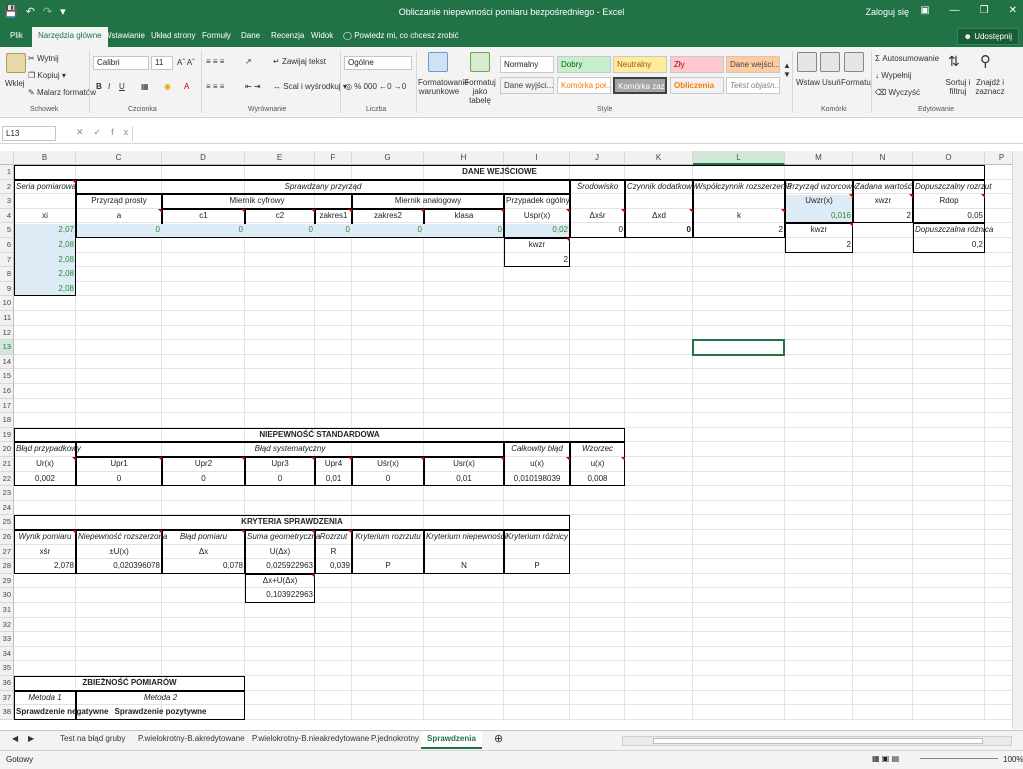 The image size is (1023, 769). Describe the element at coordinates (787, 70) in the screenshot. I see `styles-more-icon: ▲ ▼` at that location.